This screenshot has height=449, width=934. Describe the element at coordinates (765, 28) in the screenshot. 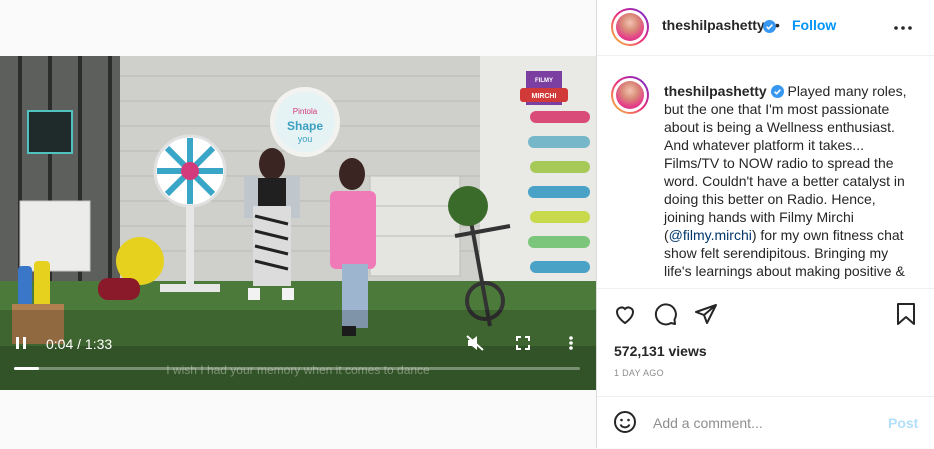

I see `post-header: theshilpashetty • Follow` at that location.